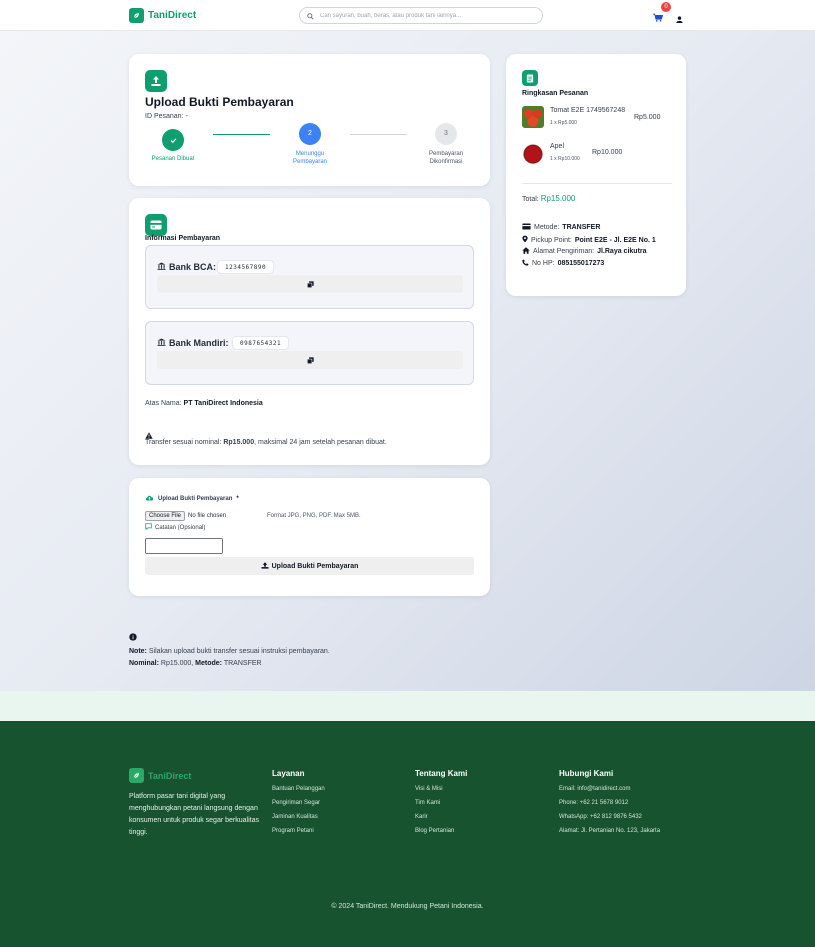  I want to click on footer-link: Program Petani, so click(298, 831).